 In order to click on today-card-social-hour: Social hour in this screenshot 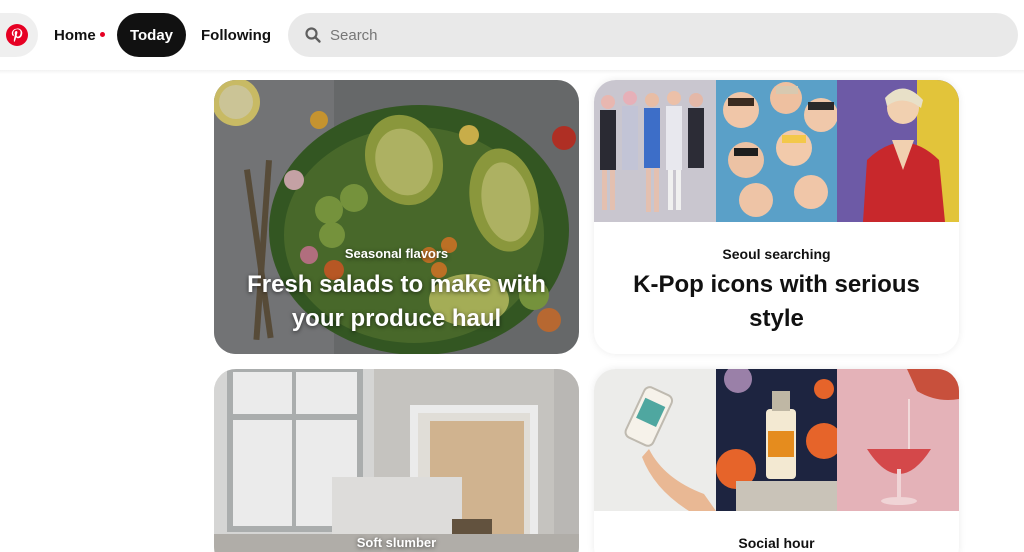, I will do `click(776, 460)`.